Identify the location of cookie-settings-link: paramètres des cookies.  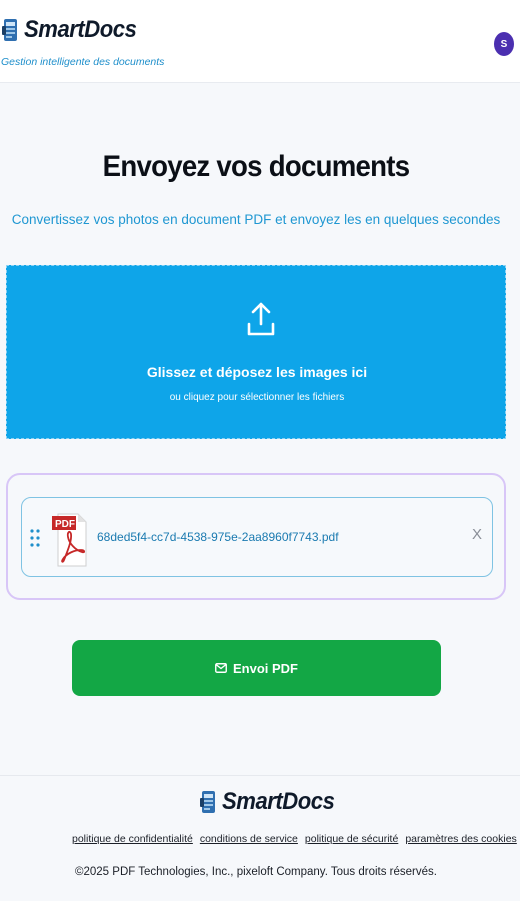
(460, 839).